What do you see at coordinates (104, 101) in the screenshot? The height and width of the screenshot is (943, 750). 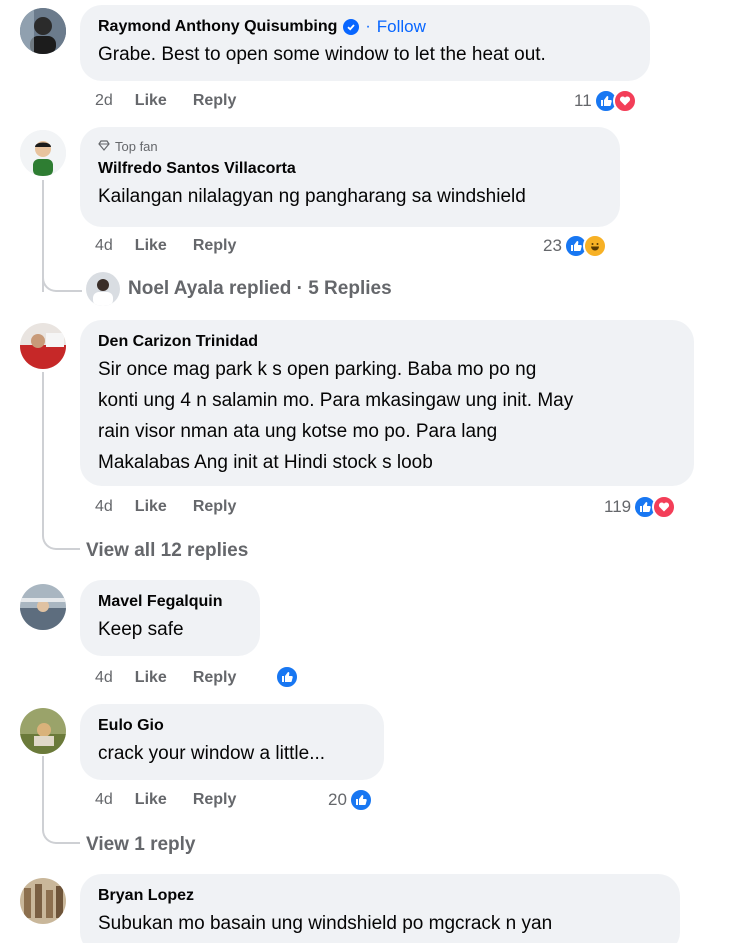 I see `comment-time: 2d` at bounding box center [104, 101].